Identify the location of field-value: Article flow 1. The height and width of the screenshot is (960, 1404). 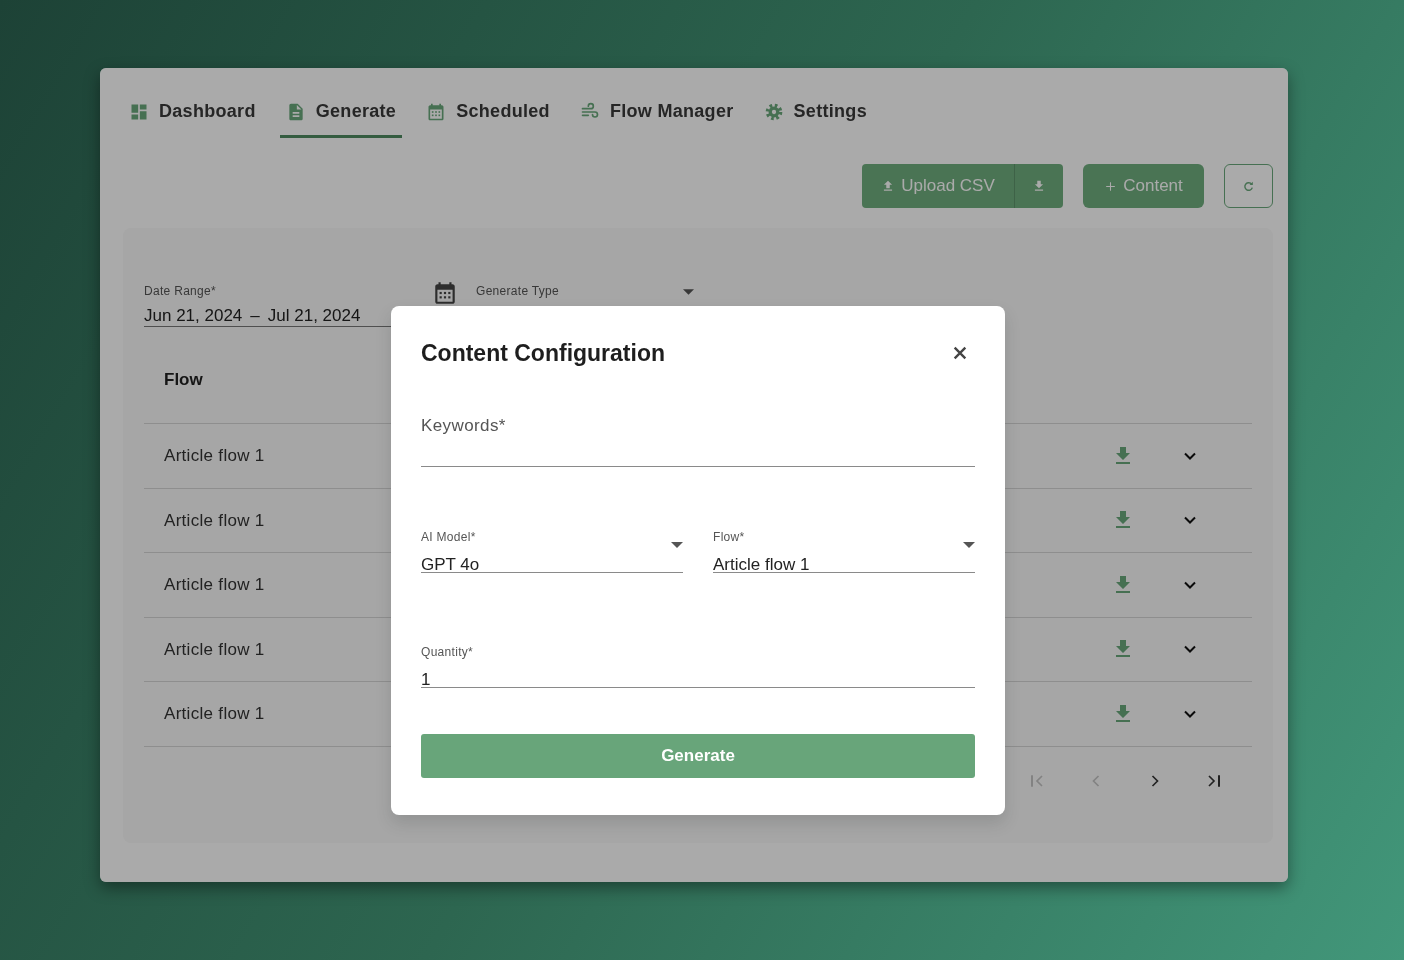
(762, 564).